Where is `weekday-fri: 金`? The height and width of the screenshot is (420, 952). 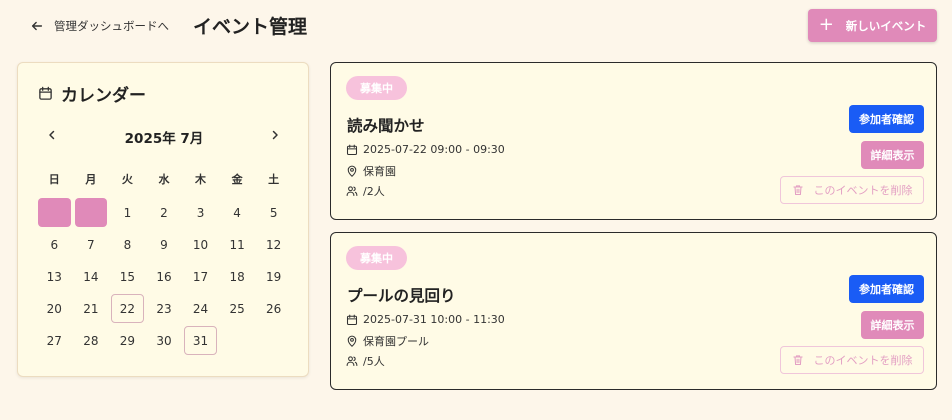
weekday-fri: 金 is located at coordinates (237, 179).